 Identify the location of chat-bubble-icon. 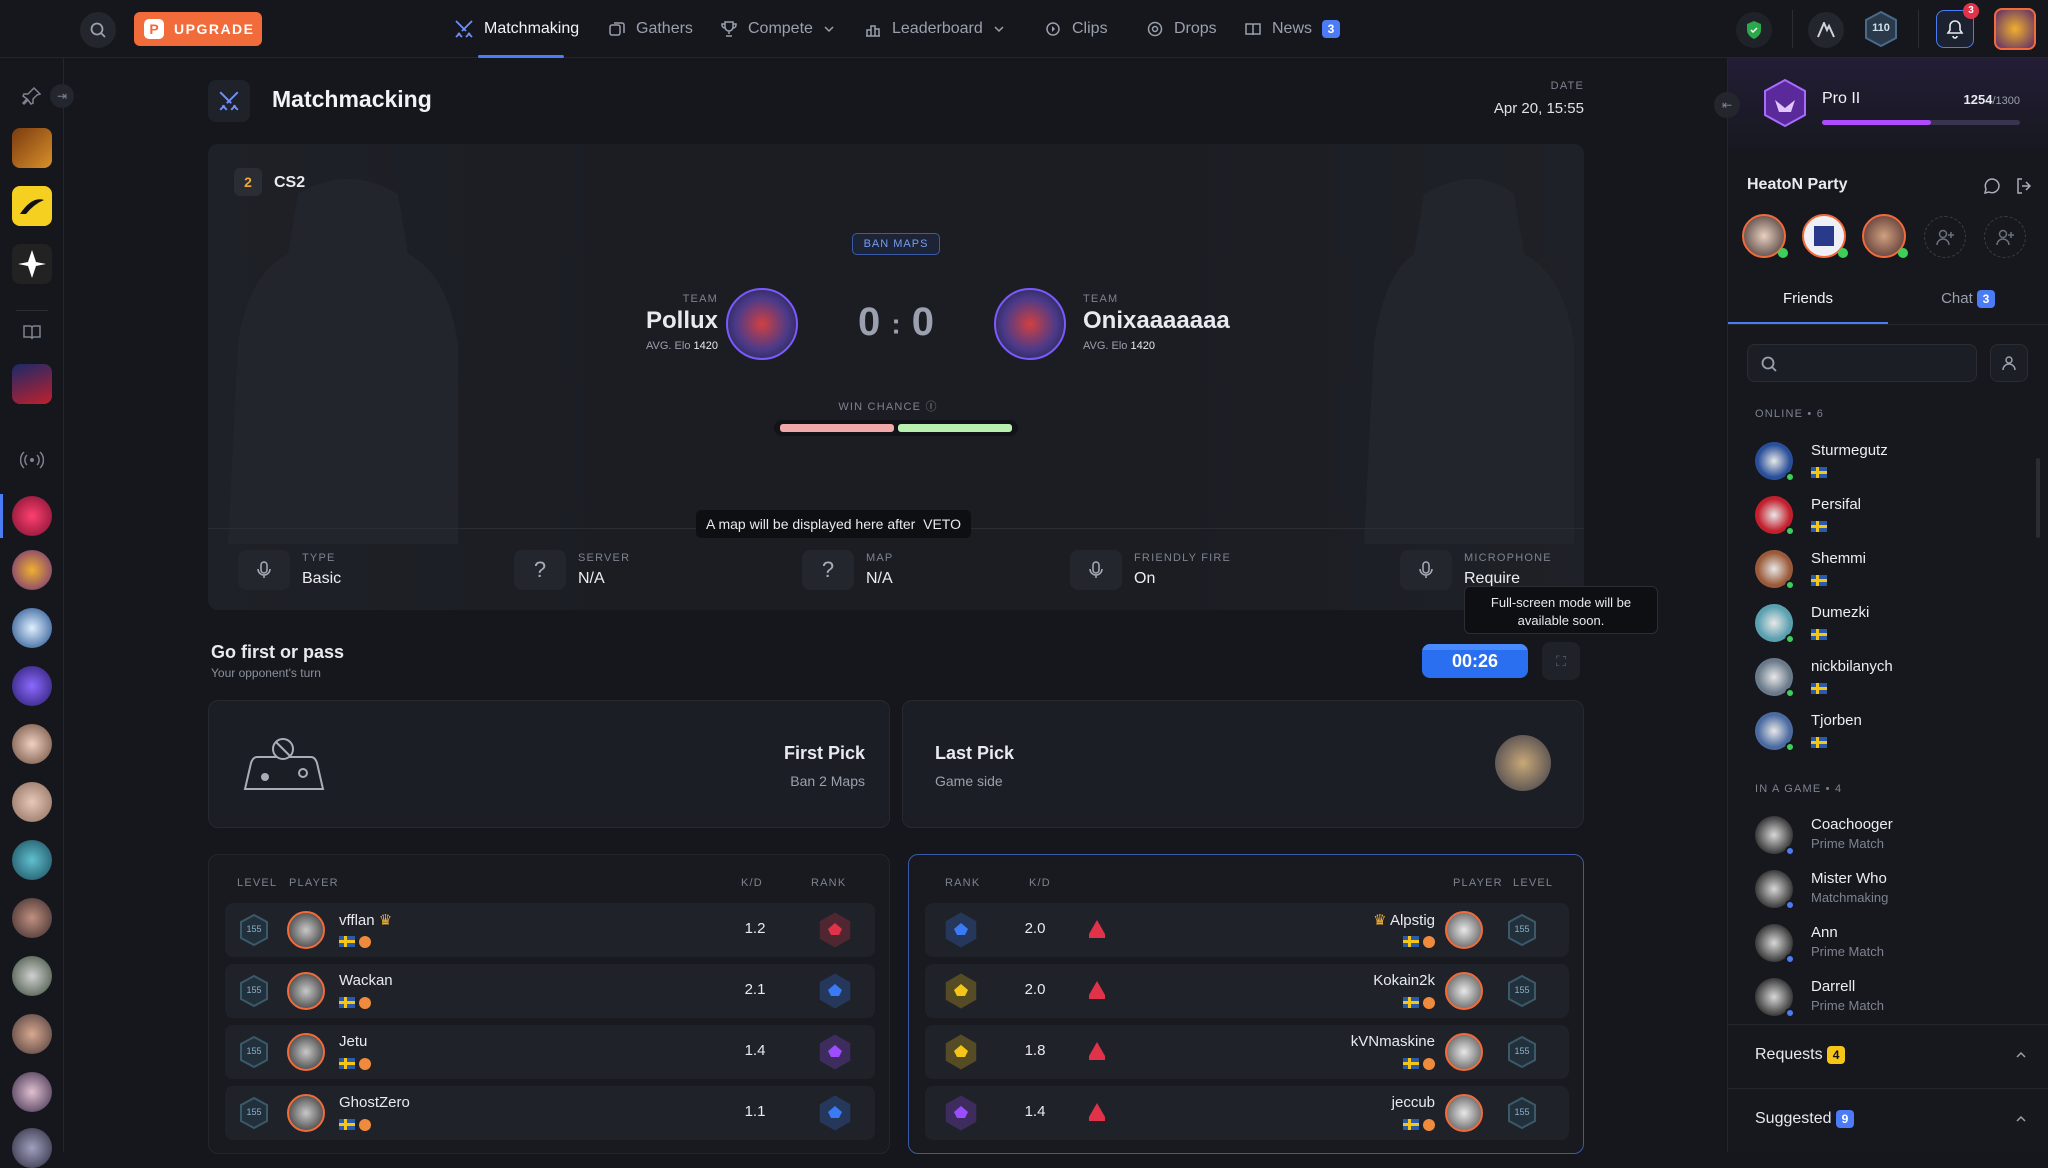
(1992, 186).